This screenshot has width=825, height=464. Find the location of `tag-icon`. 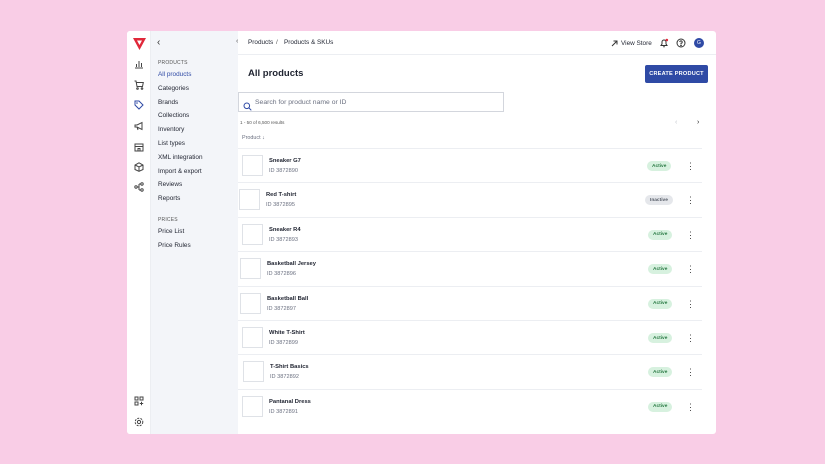

tag-icon is located at coordinates (139, 105).